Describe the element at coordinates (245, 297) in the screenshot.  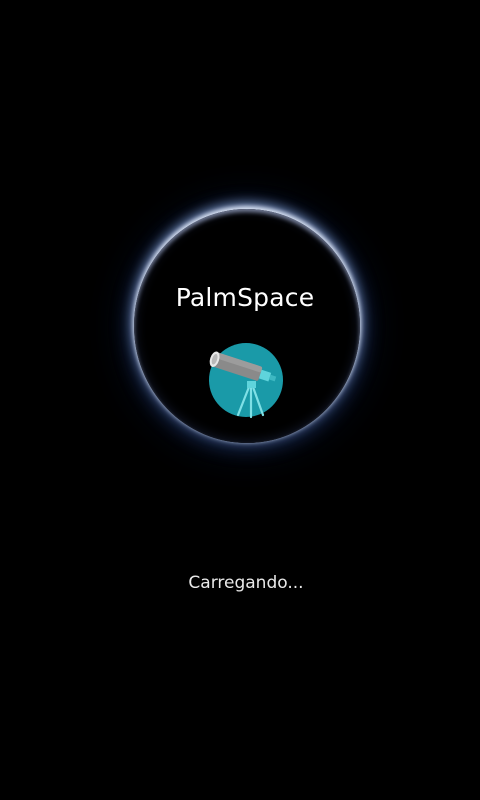
I see `app-title: PalmSpace` at that location.